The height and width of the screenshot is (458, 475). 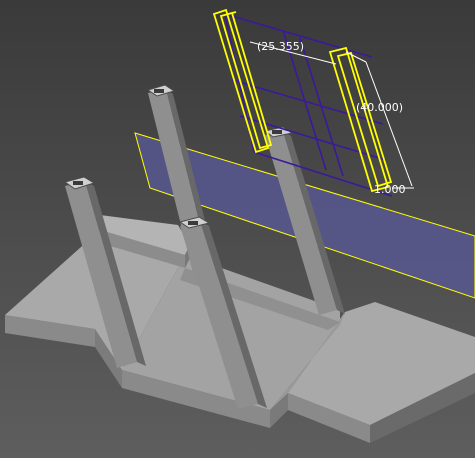 I want to click on height-dimension: (40.000), so click(x=379, y=107).